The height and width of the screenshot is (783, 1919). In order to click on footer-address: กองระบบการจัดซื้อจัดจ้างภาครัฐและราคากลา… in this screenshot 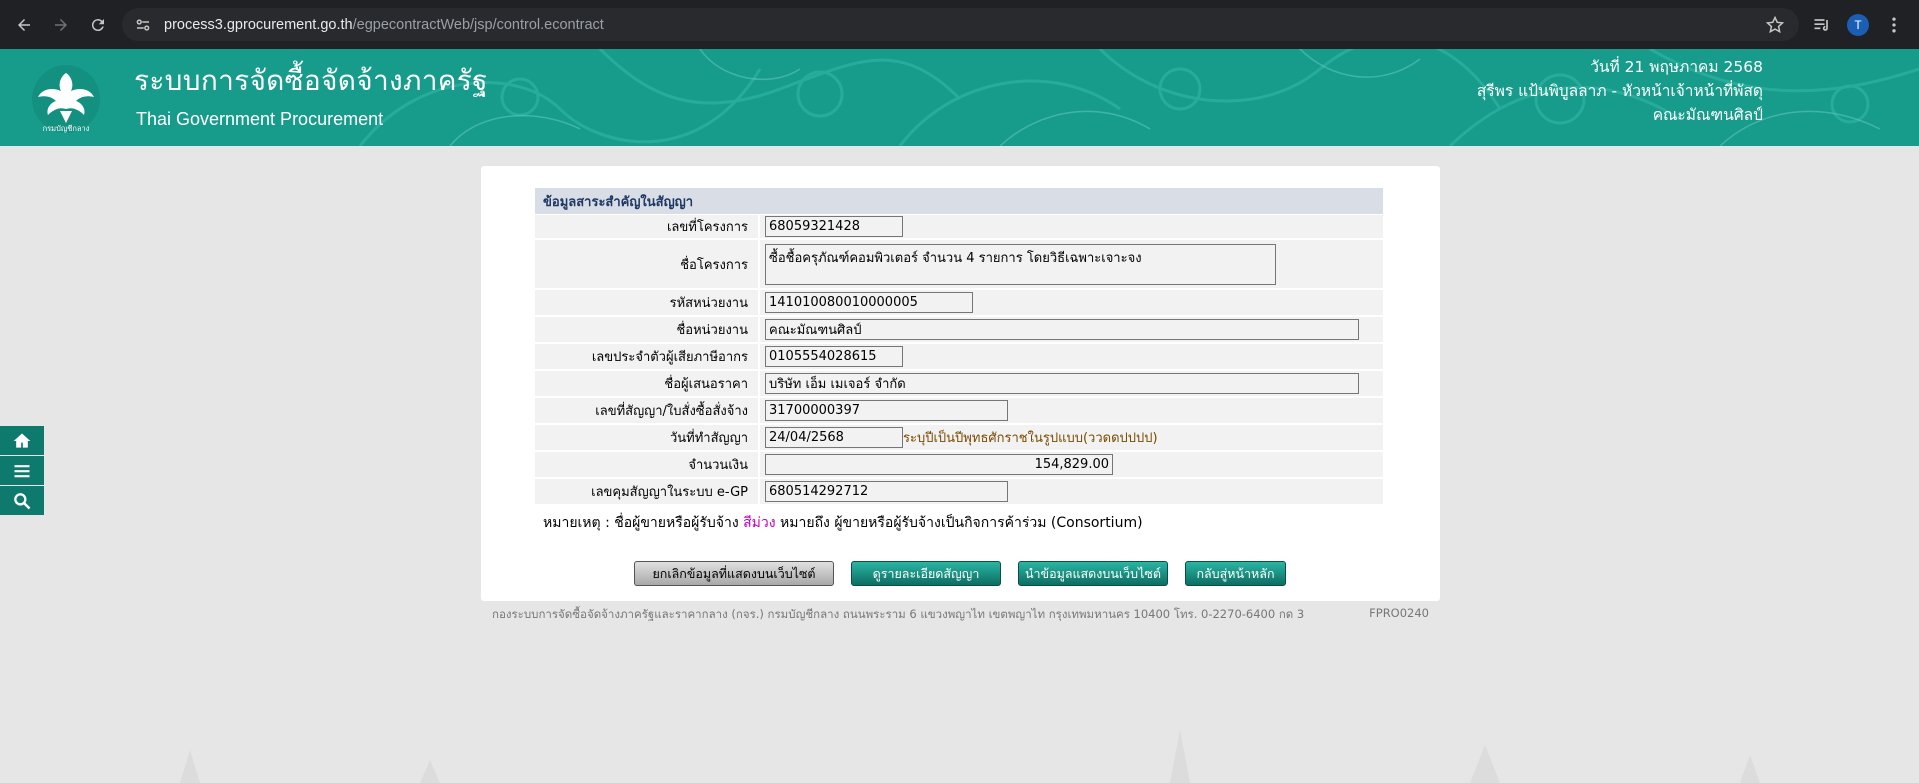, I will do `click(898, 614)`.